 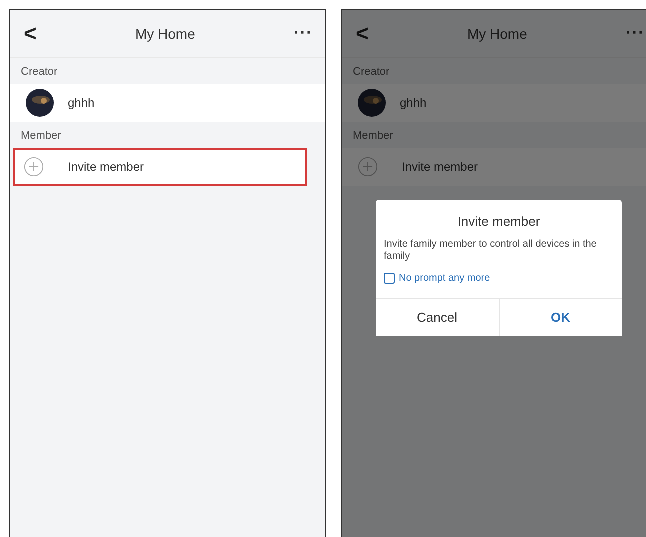 I want to click on dialog-title: Invite member, so click(x=499, y=222).